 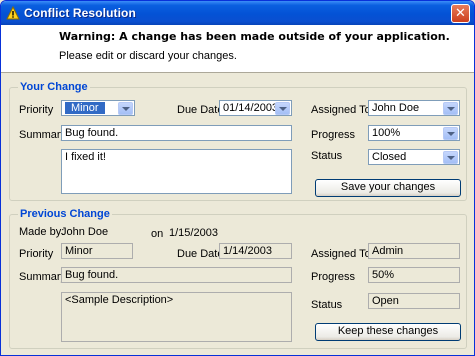 What do you see at coordinates (13, 13) in the screenshot?
I see `warning-icon` at bounding box center [13, 13].